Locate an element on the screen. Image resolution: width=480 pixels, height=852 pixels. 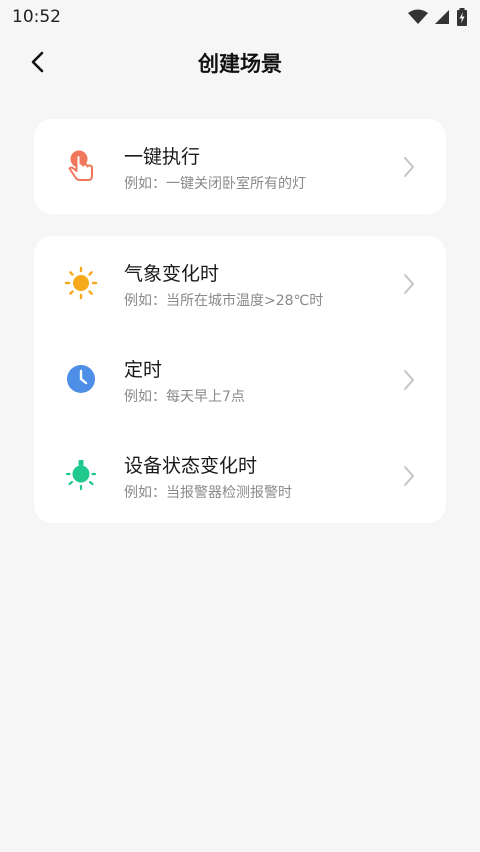
list-item-device-state: 设备状态变化时 例如：当报警器检测报警时 is located at coordinates (240, 475).